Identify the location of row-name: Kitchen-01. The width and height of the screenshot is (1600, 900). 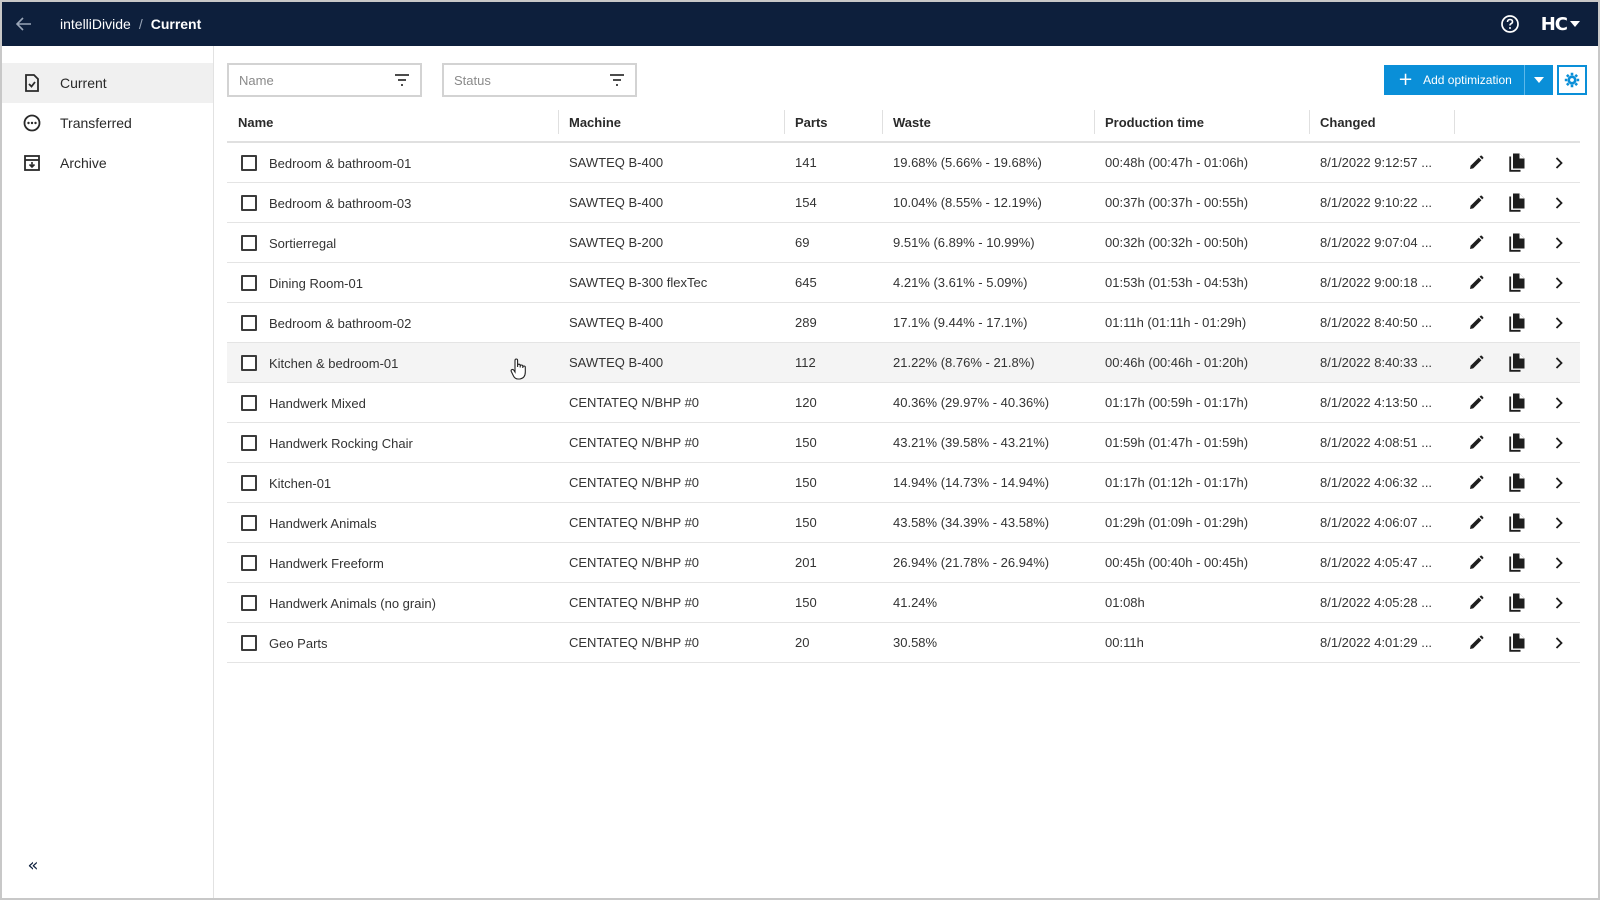
(300, 483).